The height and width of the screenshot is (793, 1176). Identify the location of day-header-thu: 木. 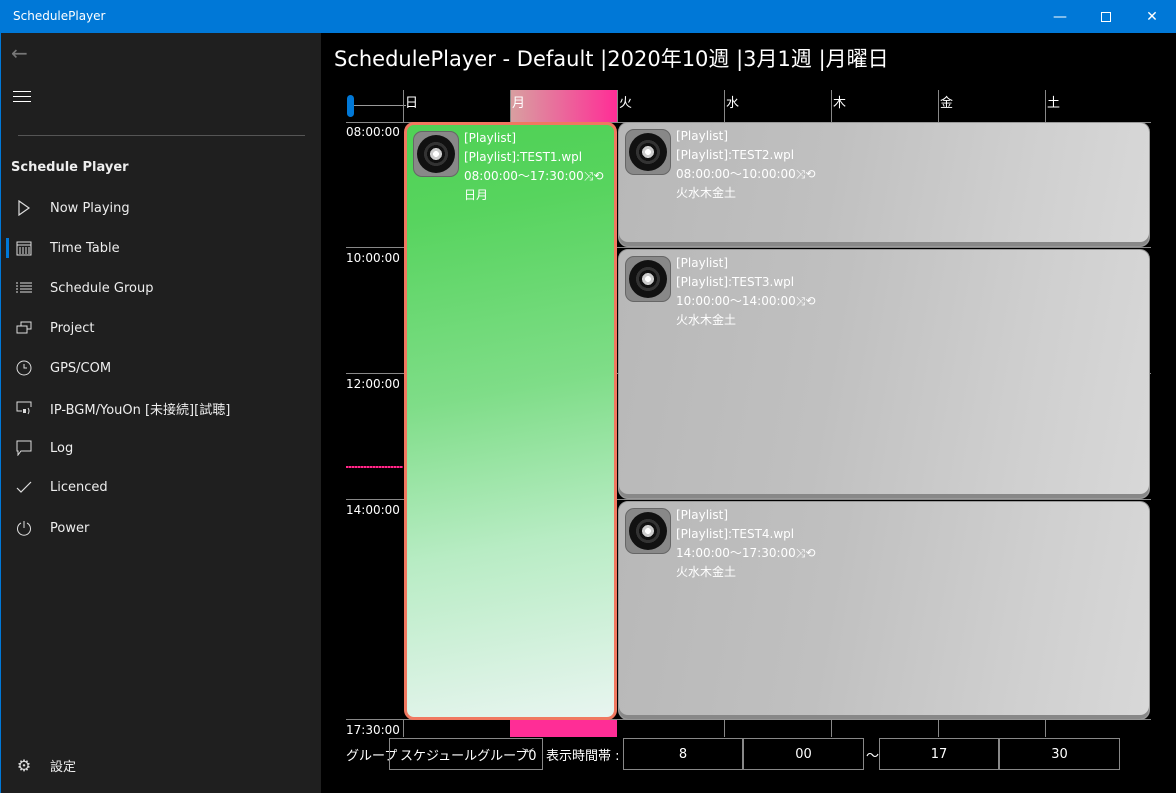
(884, 106).